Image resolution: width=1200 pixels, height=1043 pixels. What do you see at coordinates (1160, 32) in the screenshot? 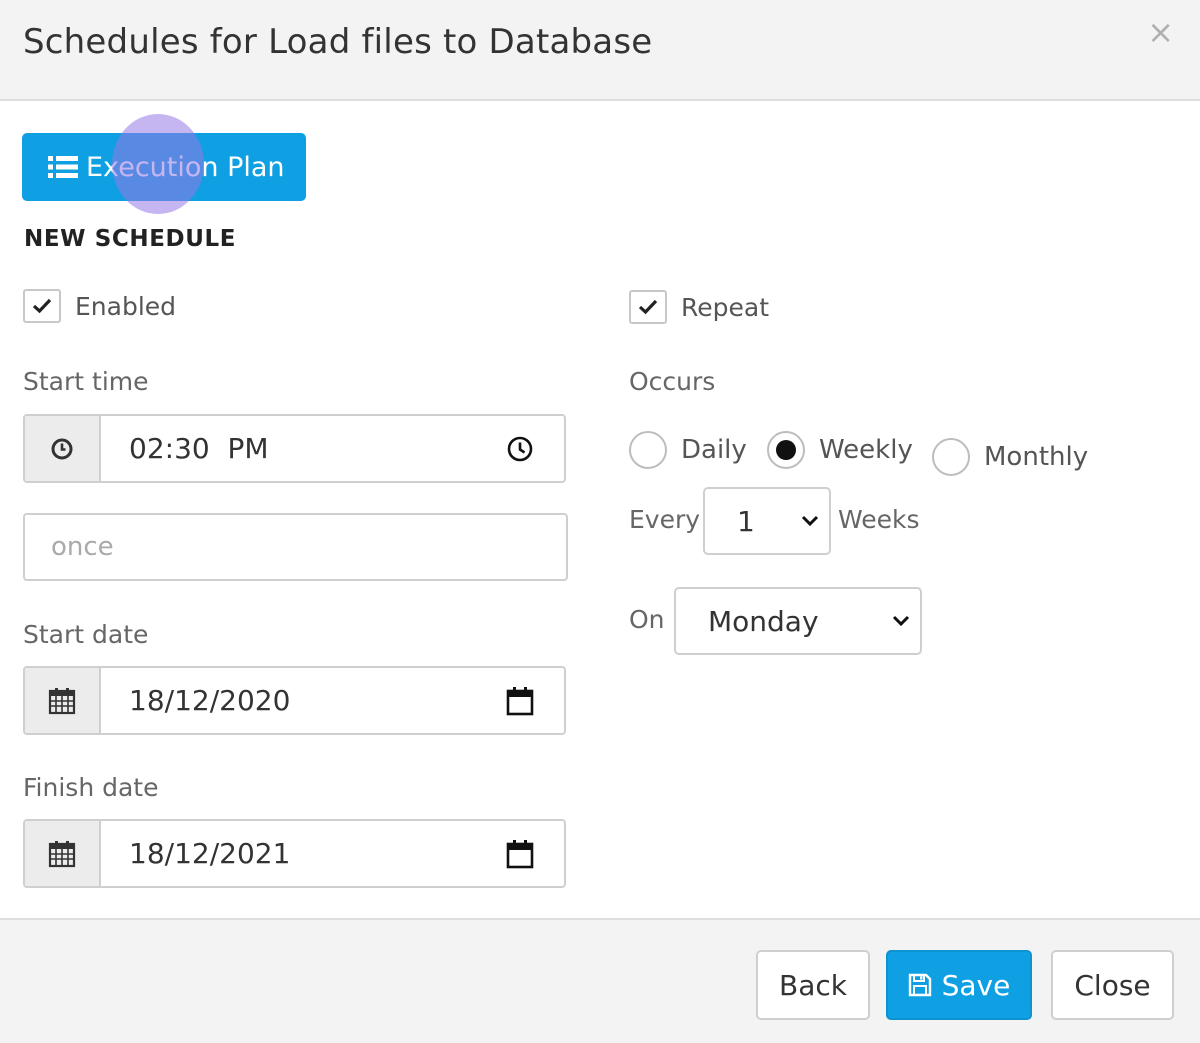
I see `close-icon: ×` at bounding box center [1160, 32].